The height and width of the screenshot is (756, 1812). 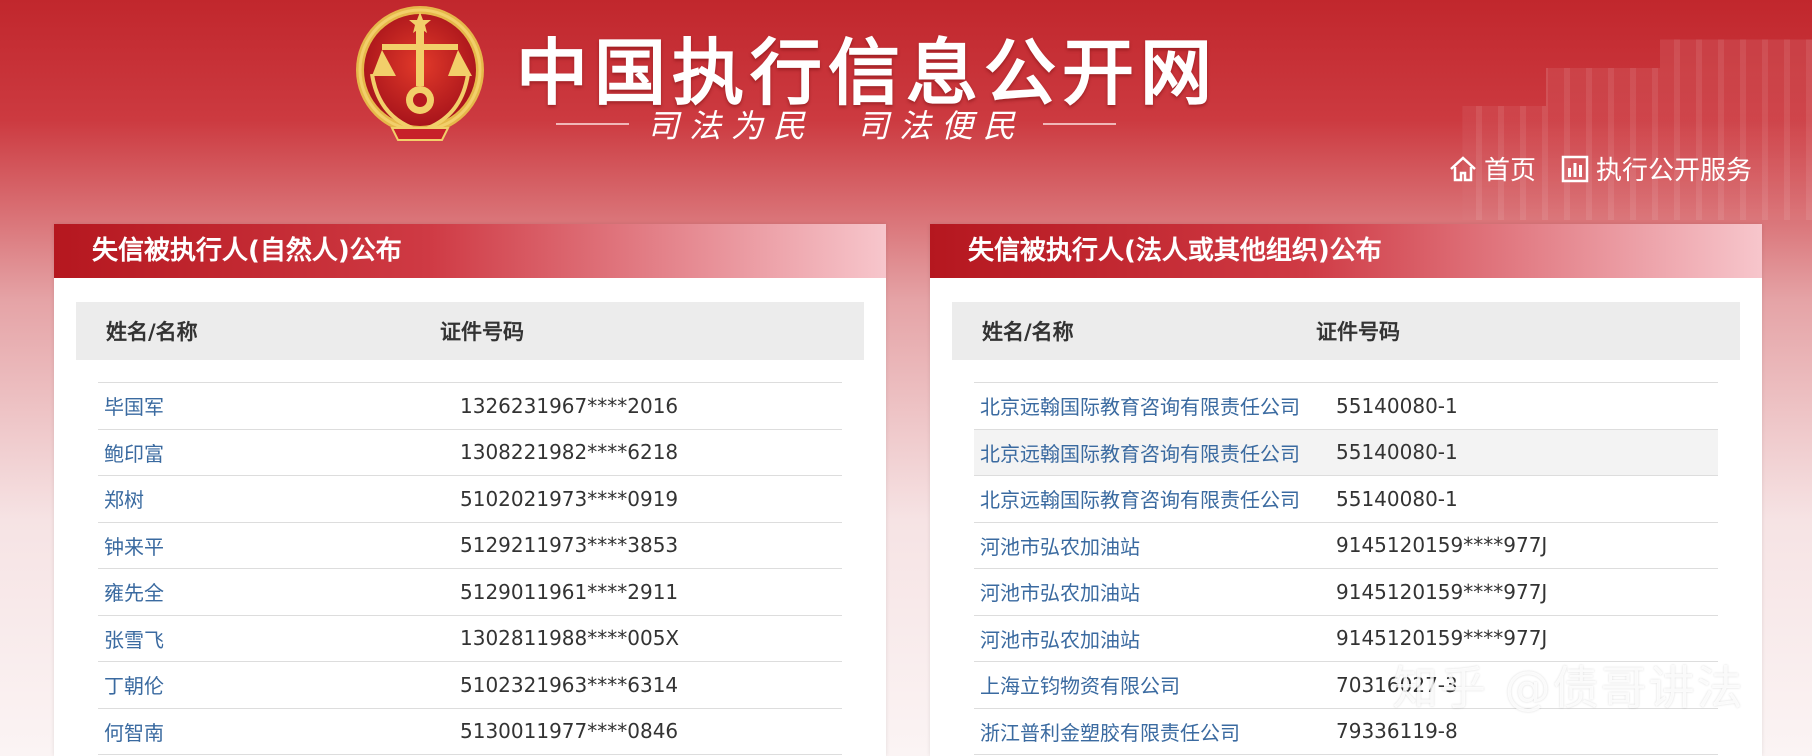 I want to click on table-row: 何智南 5130011977****0846, so click(x=470, y=732).